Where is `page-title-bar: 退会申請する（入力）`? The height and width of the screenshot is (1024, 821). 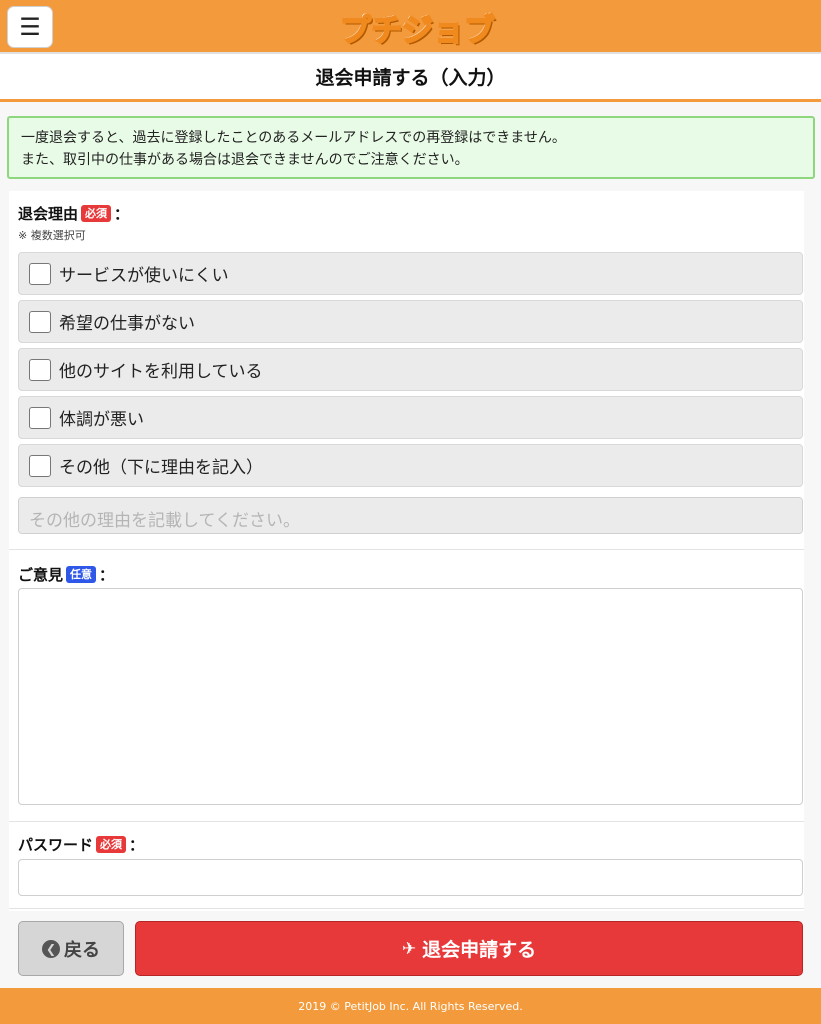 page-title-bar: 退会申請する（入力） is located at coordinates (410, 78).